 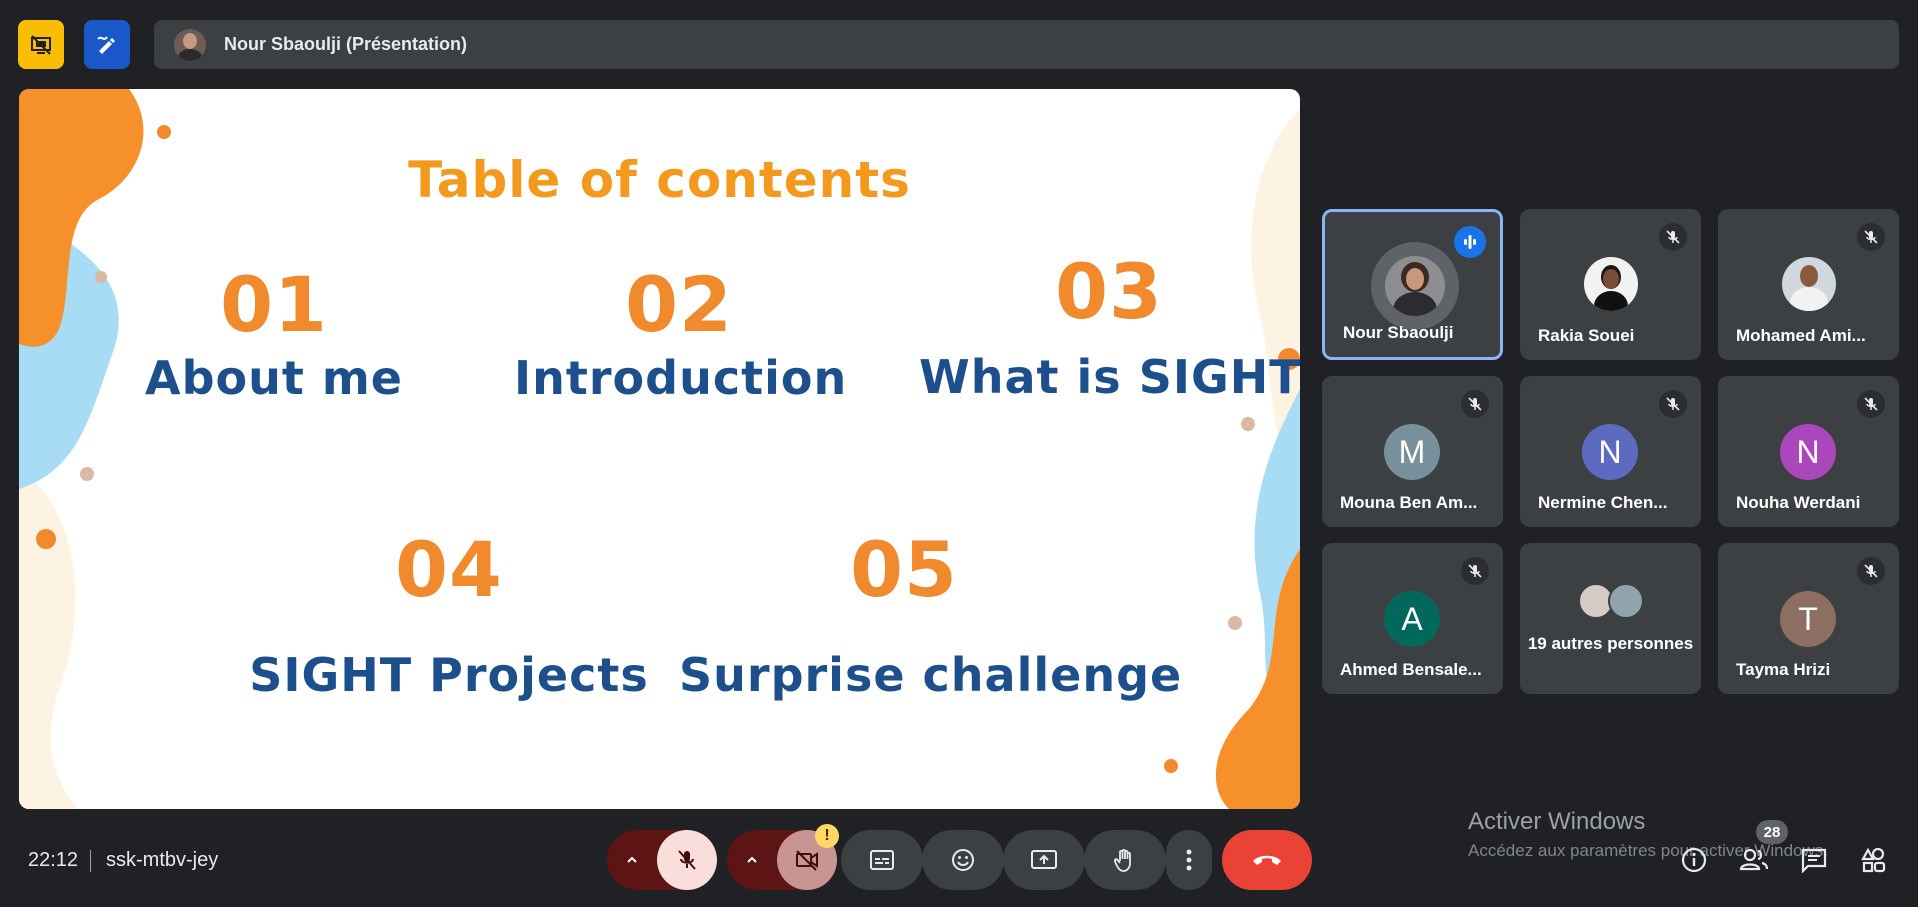 I want to click on chevron-up-icon, so click(x=752, y=859).